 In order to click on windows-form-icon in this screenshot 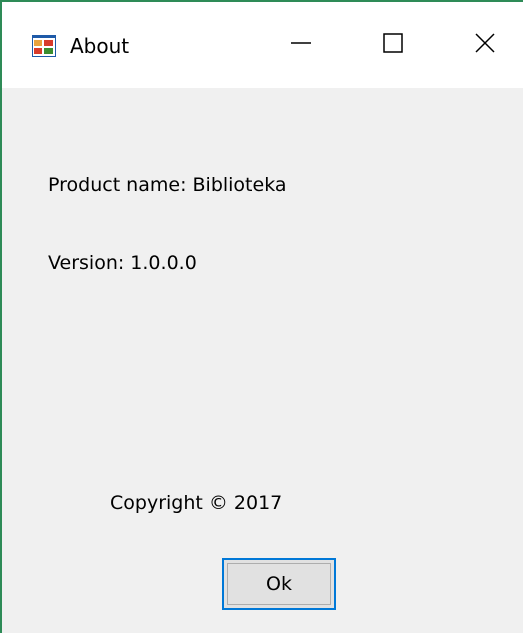, I will do `click(44, 46)`.